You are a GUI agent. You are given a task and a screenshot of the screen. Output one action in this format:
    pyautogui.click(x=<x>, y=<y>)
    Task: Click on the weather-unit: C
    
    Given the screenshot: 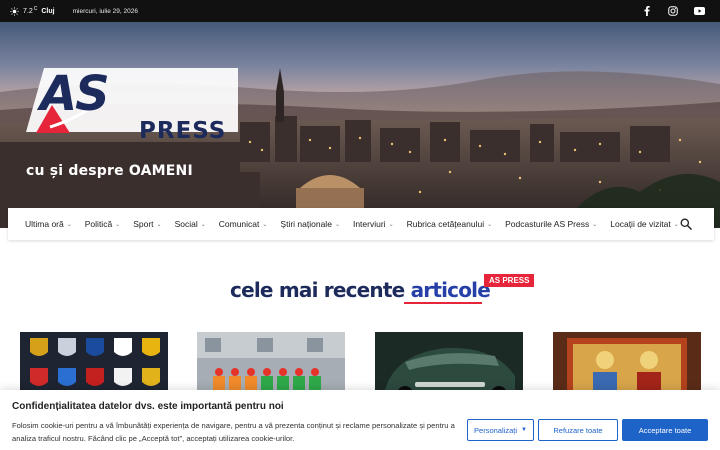 What is the action you would take?
    pyautogui.click(x=35, y=9)
    